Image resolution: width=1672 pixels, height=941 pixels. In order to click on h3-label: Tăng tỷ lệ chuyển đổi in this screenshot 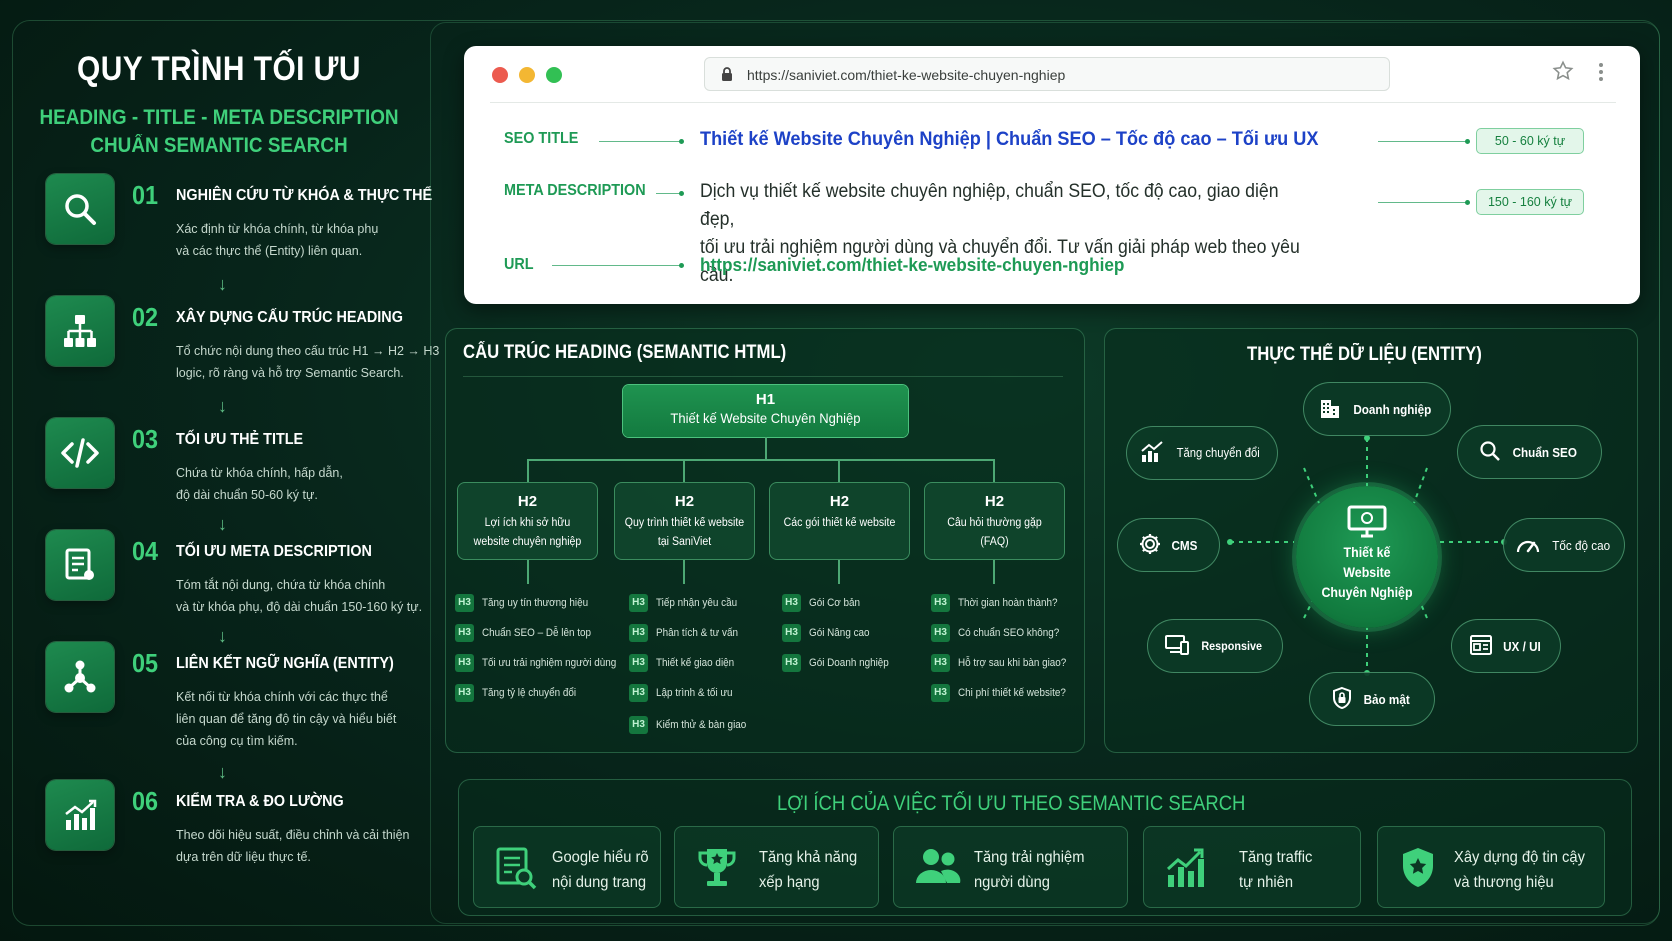, I will do `click(529, 693)`.